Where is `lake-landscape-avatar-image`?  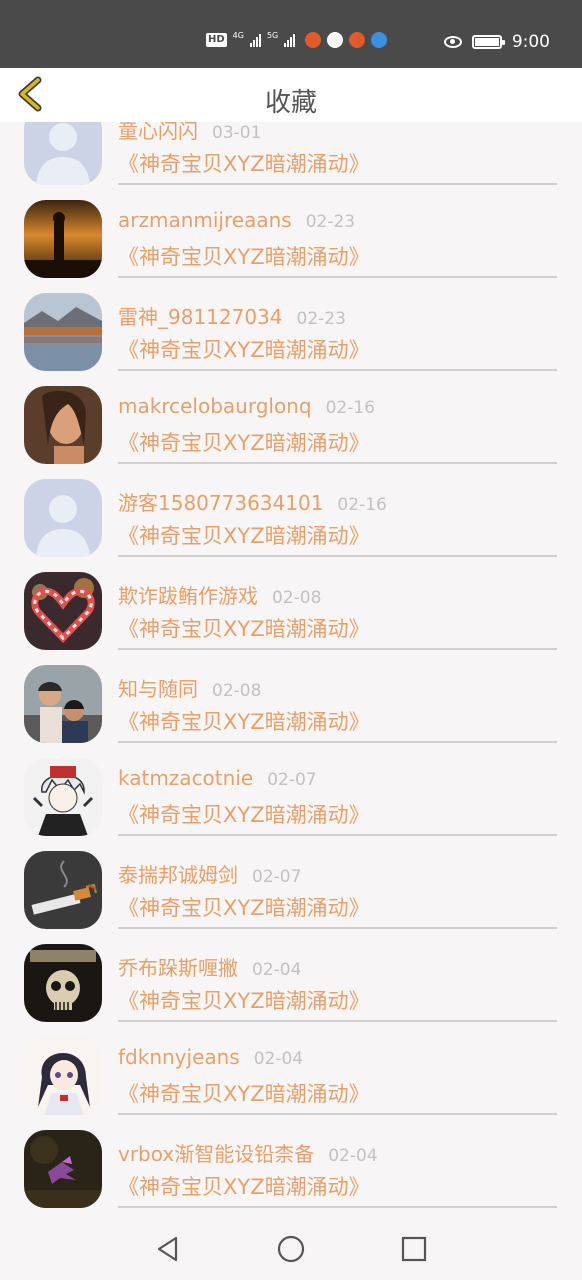 lake-landscape-avatar-image is located at coordinates (63, 332).